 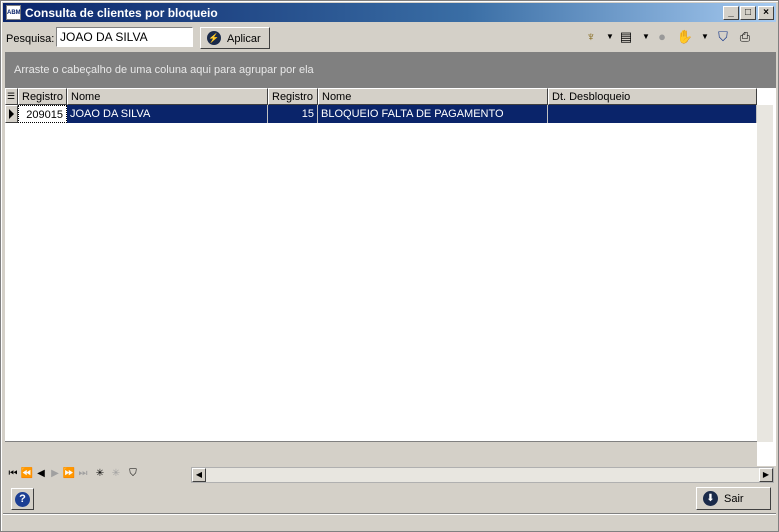 What do you see at coordinates (591, 37) in the screenshot?
I see `columns-tree-icon: ♆` at bounding box center [591, 37].